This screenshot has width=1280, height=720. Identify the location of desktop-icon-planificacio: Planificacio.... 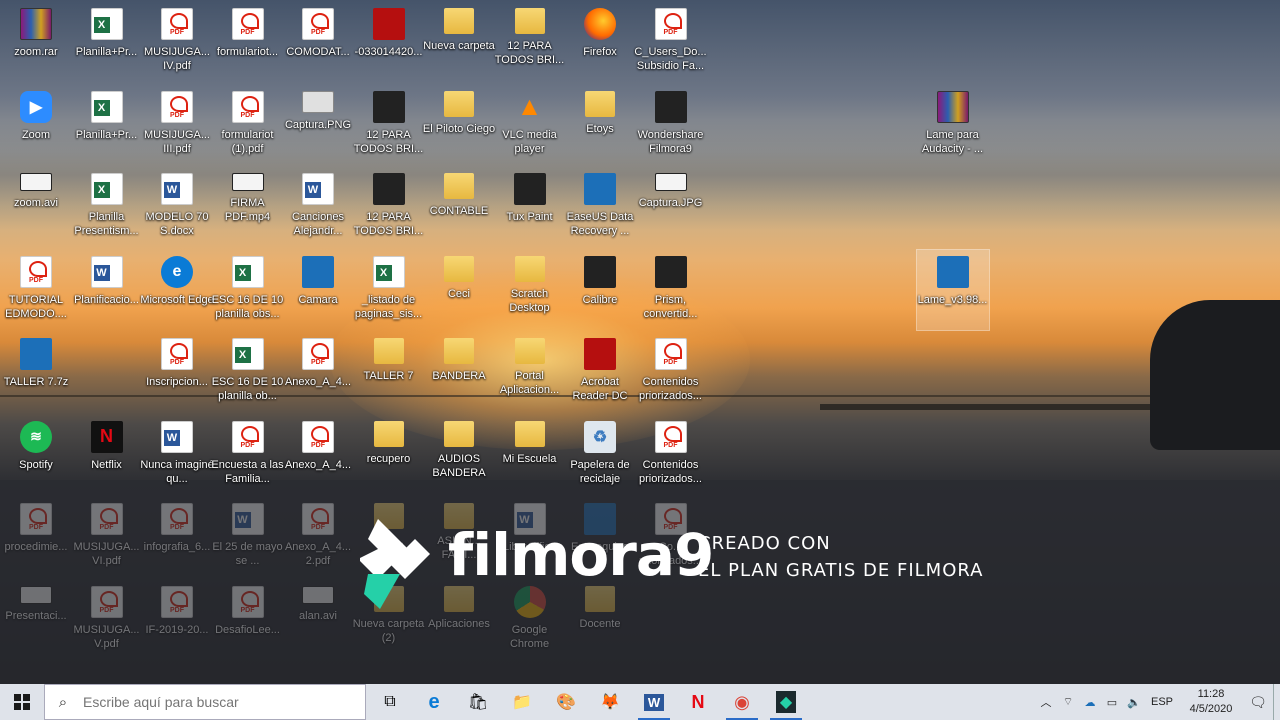
(107, 290).